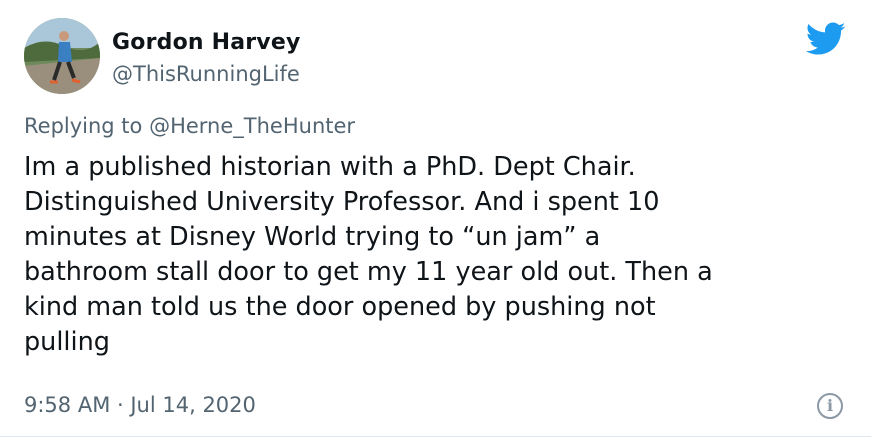 Image resolution: width=871 pixels, height=438 pixels. Describe the element at coordinates (830, 406) in the screenshot. I see `info-icon: i` at that location.